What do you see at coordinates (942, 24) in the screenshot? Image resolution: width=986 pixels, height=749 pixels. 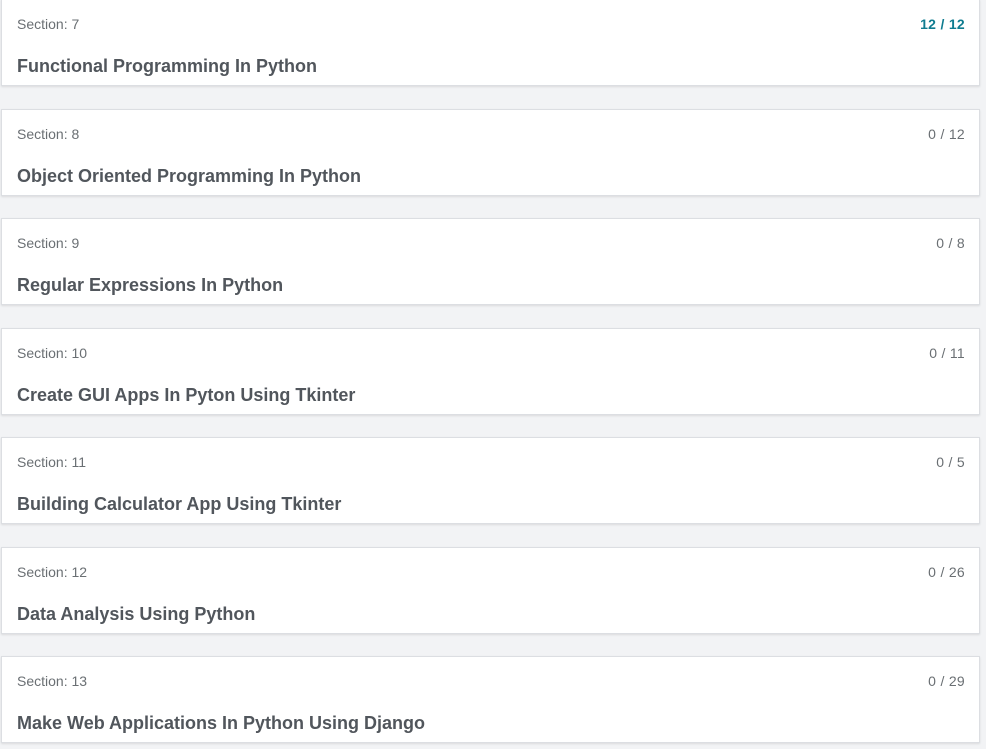 I see `section-progress: 12 / 12` at bounding box center [942, 24].